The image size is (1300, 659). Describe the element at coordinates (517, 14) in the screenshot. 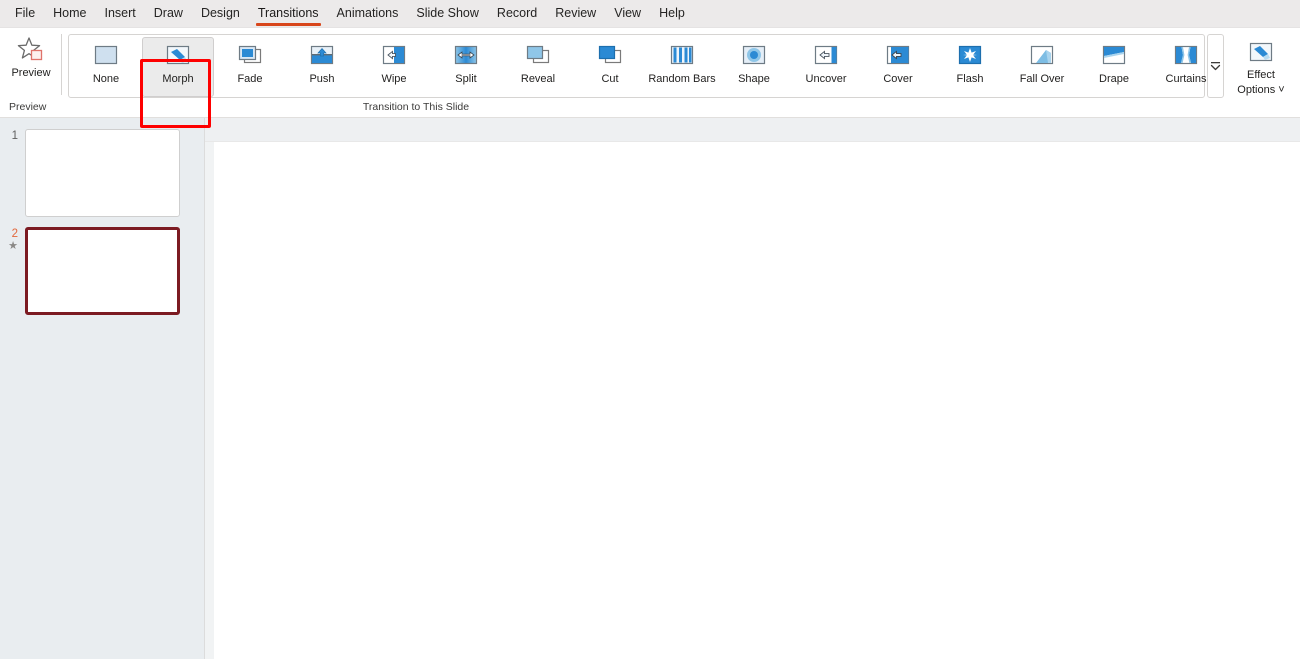

I see `menu-tab-record: Record` at that location.